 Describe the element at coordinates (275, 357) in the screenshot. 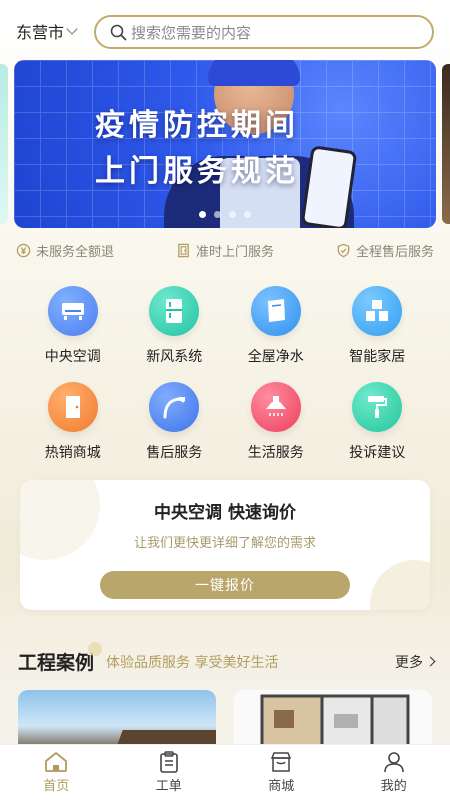

I see `category-label: 全屋净水` at that location.